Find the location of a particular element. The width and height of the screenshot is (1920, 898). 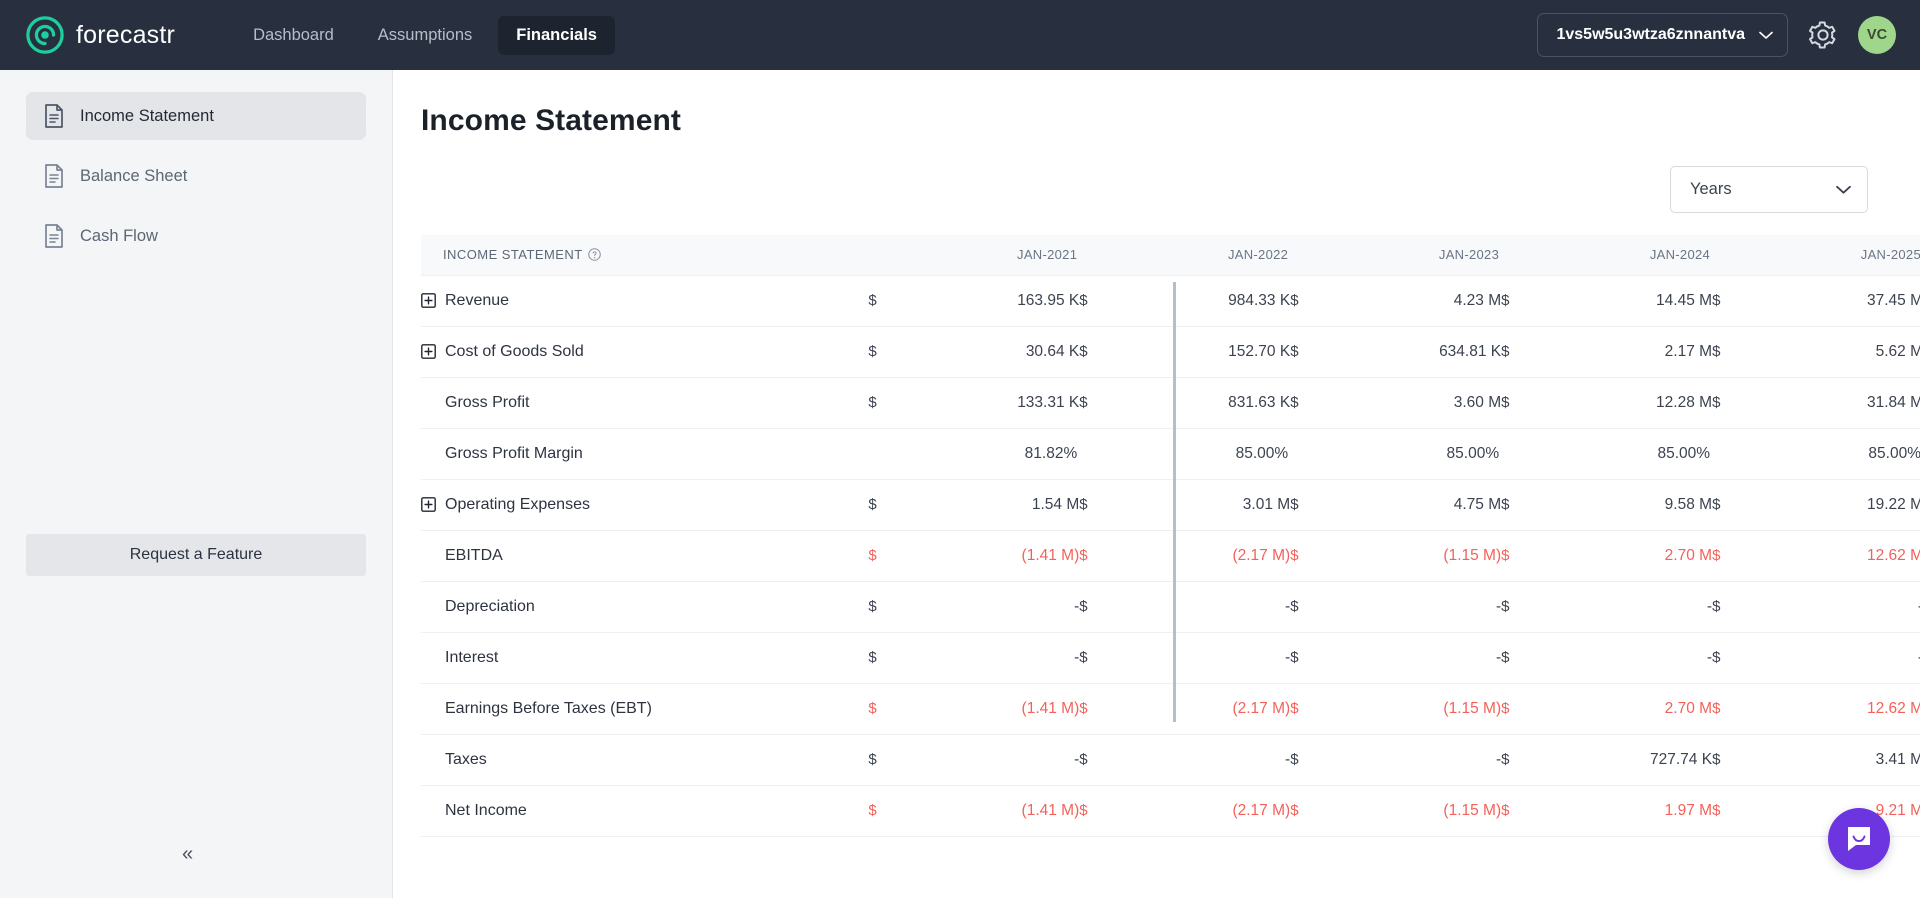

sidebar-collapse-button: « is located at coordinates (187, 854).